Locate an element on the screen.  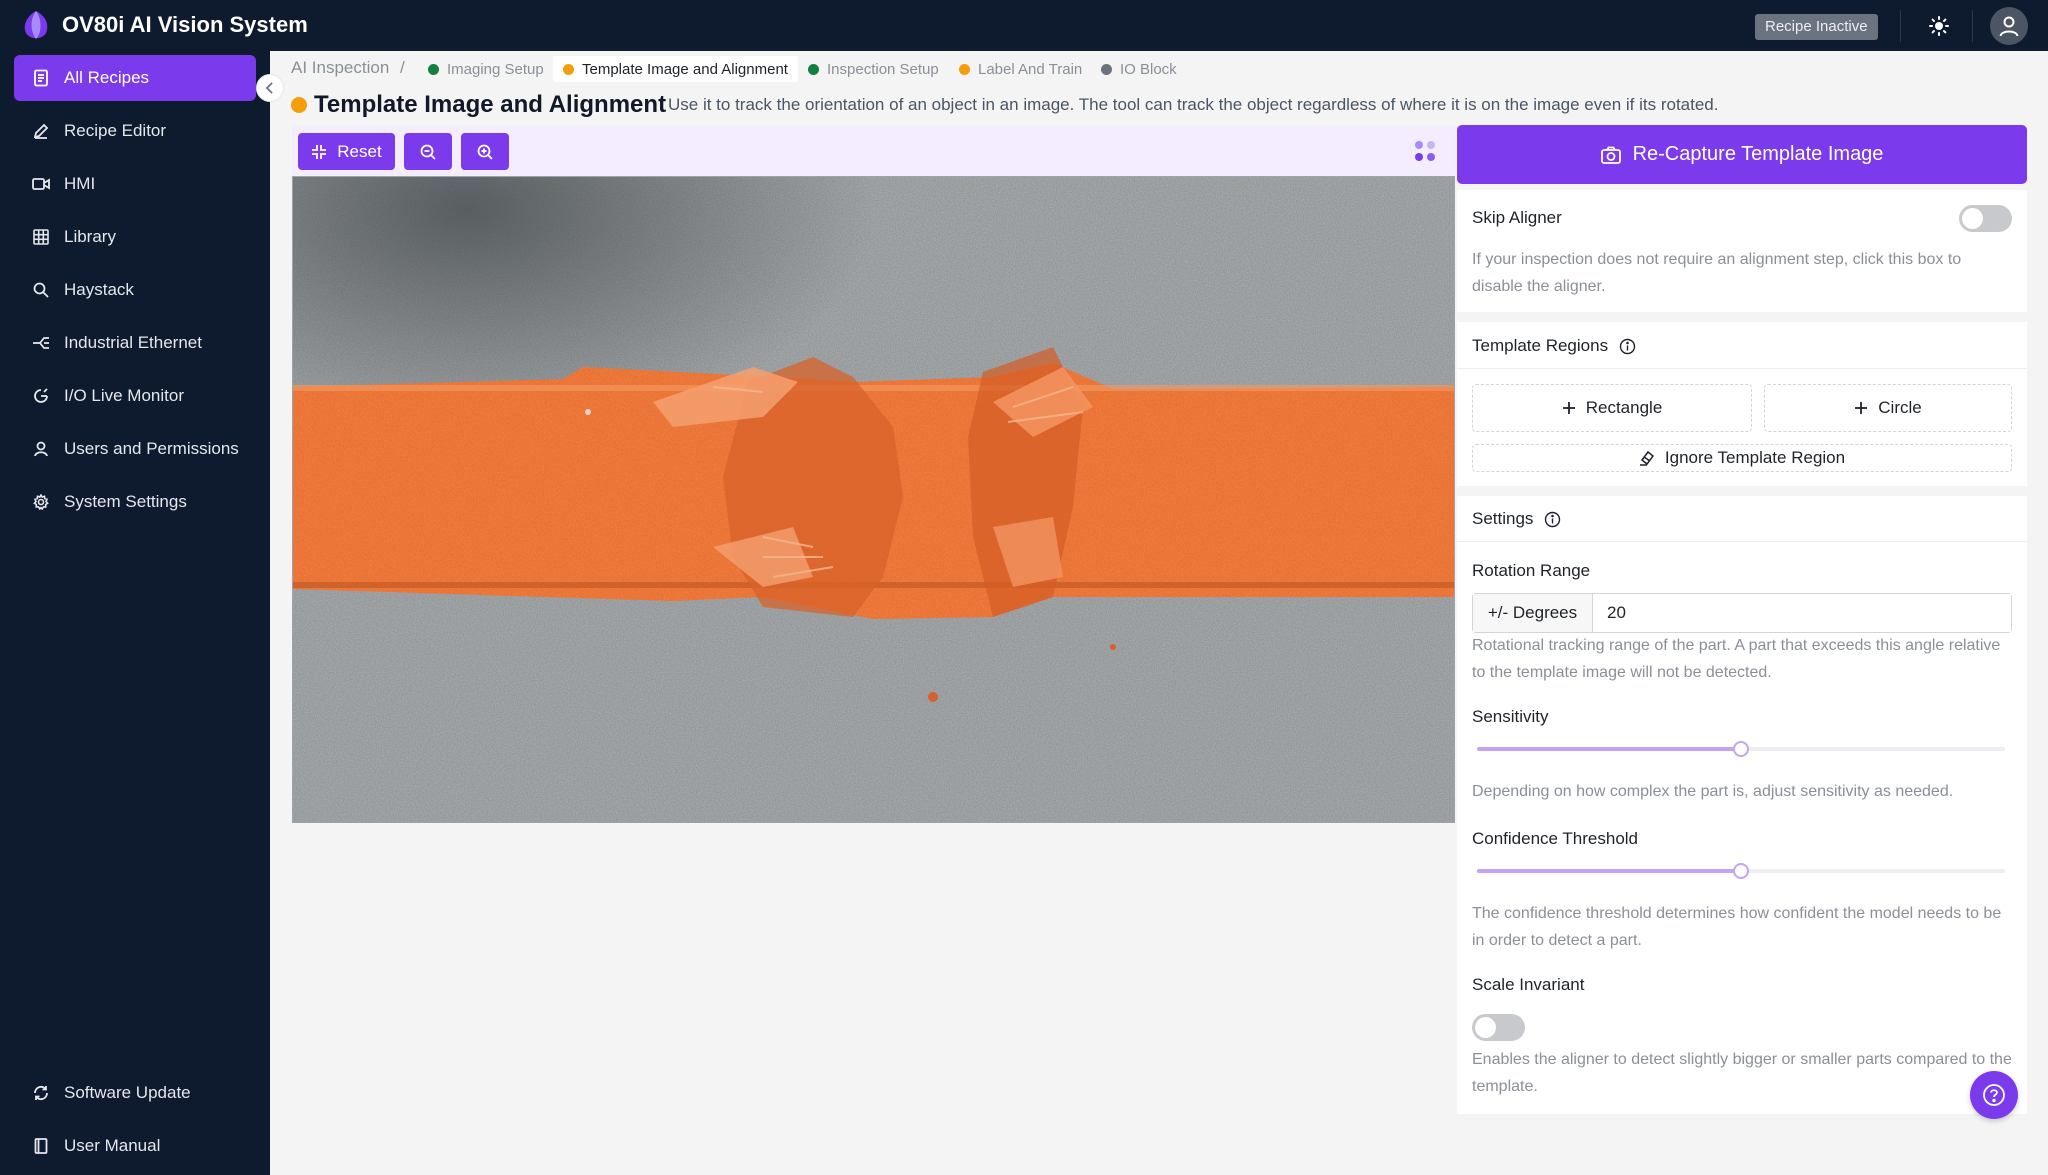
sidebar-item-recipe-editor: Recipe Editor is located at coordinates (135, 131).